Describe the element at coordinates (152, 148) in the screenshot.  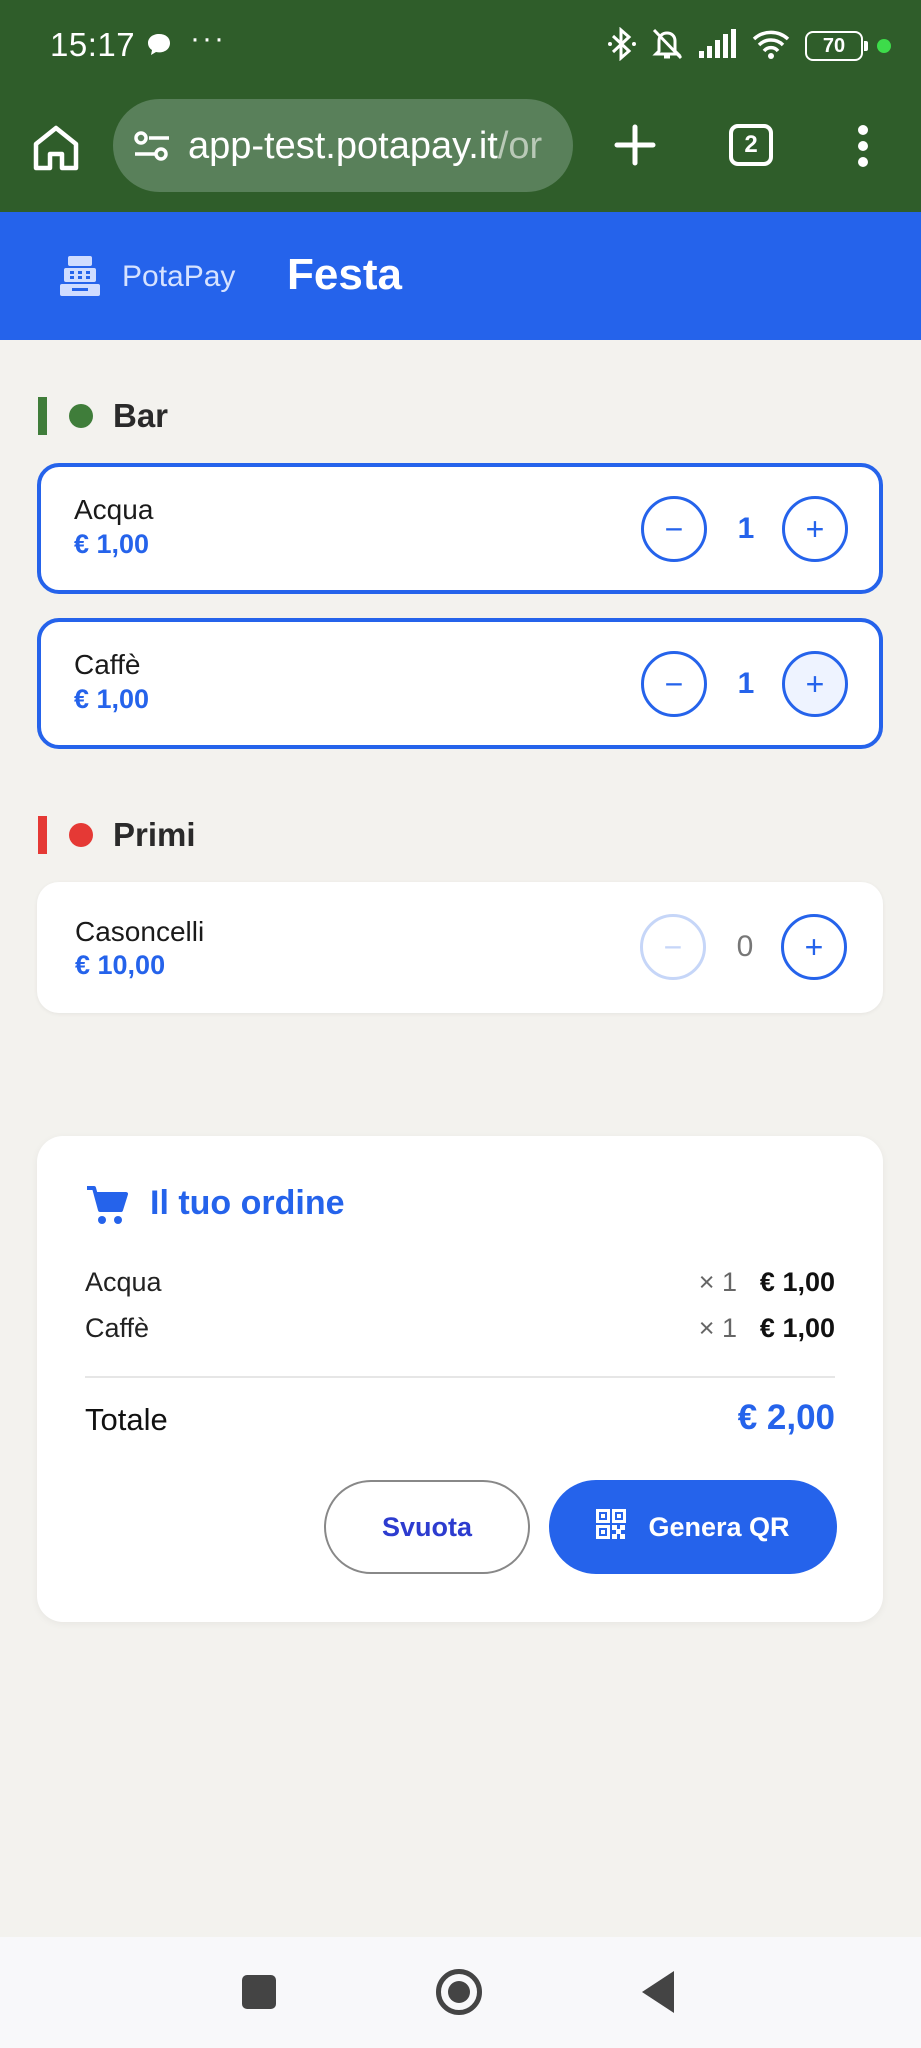
I see `site-settings-icon` at that location.